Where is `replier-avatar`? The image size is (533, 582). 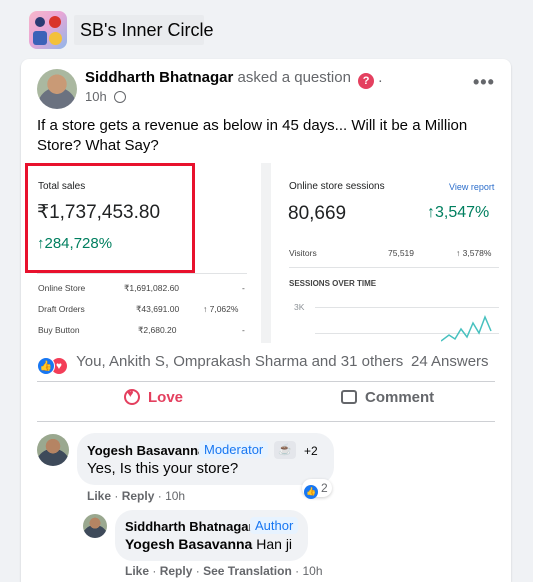 replier-avatar is located at coordinates (95, 526).